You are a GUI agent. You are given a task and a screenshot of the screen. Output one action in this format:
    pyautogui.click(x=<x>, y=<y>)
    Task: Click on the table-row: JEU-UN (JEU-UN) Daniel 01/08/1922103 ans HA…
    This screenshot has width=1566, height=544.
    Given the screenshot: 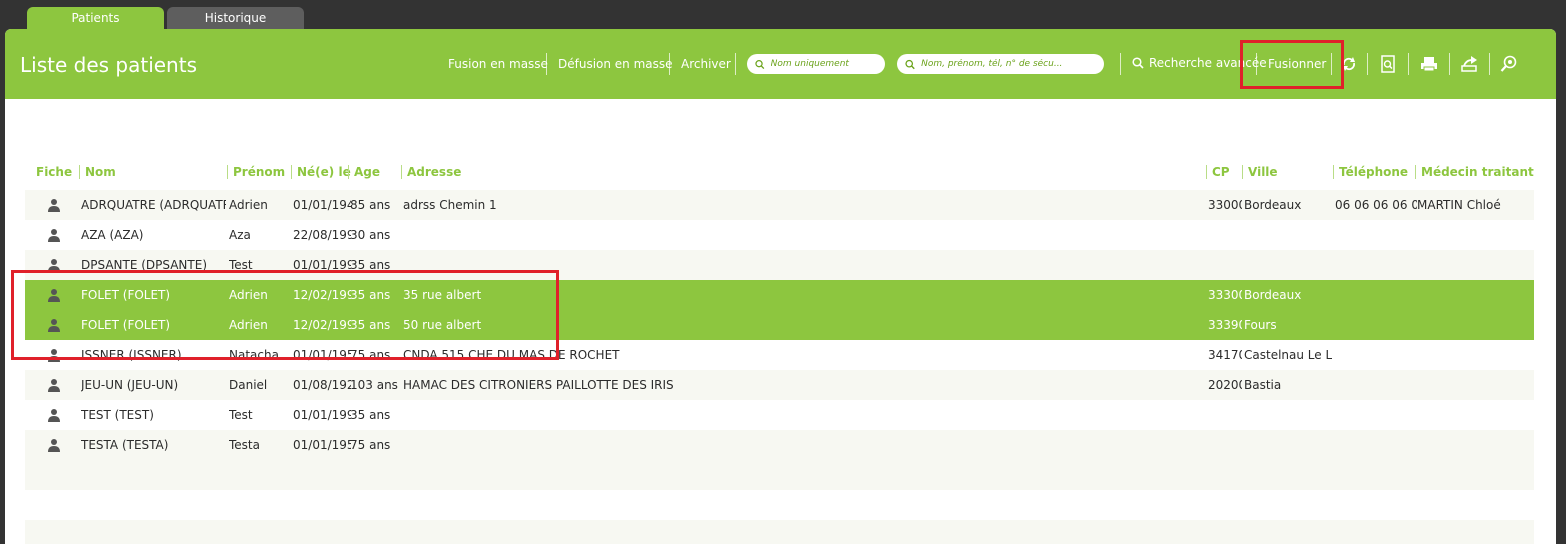 What is the action you would take?
    pyautogui.click(x=779, y=385)
    